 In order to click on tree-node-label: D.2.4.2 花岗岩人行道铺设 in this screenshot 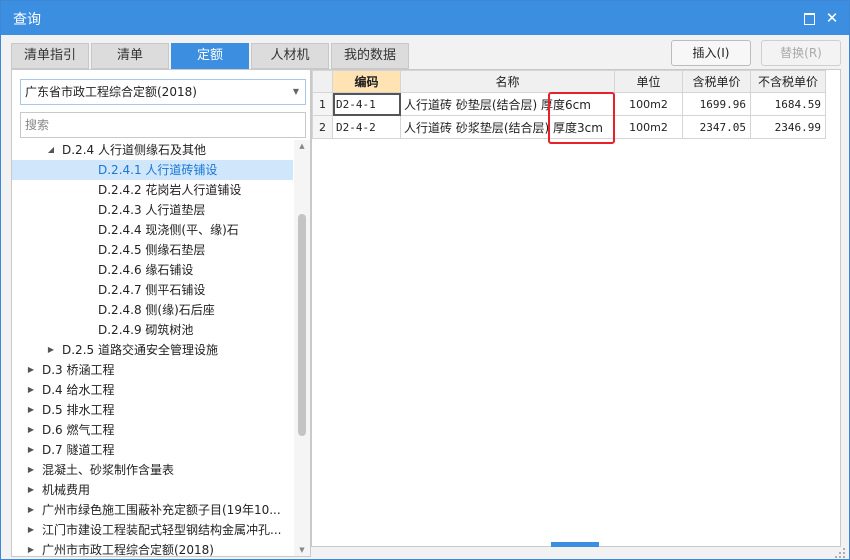, I will do `click(170, 190)`.